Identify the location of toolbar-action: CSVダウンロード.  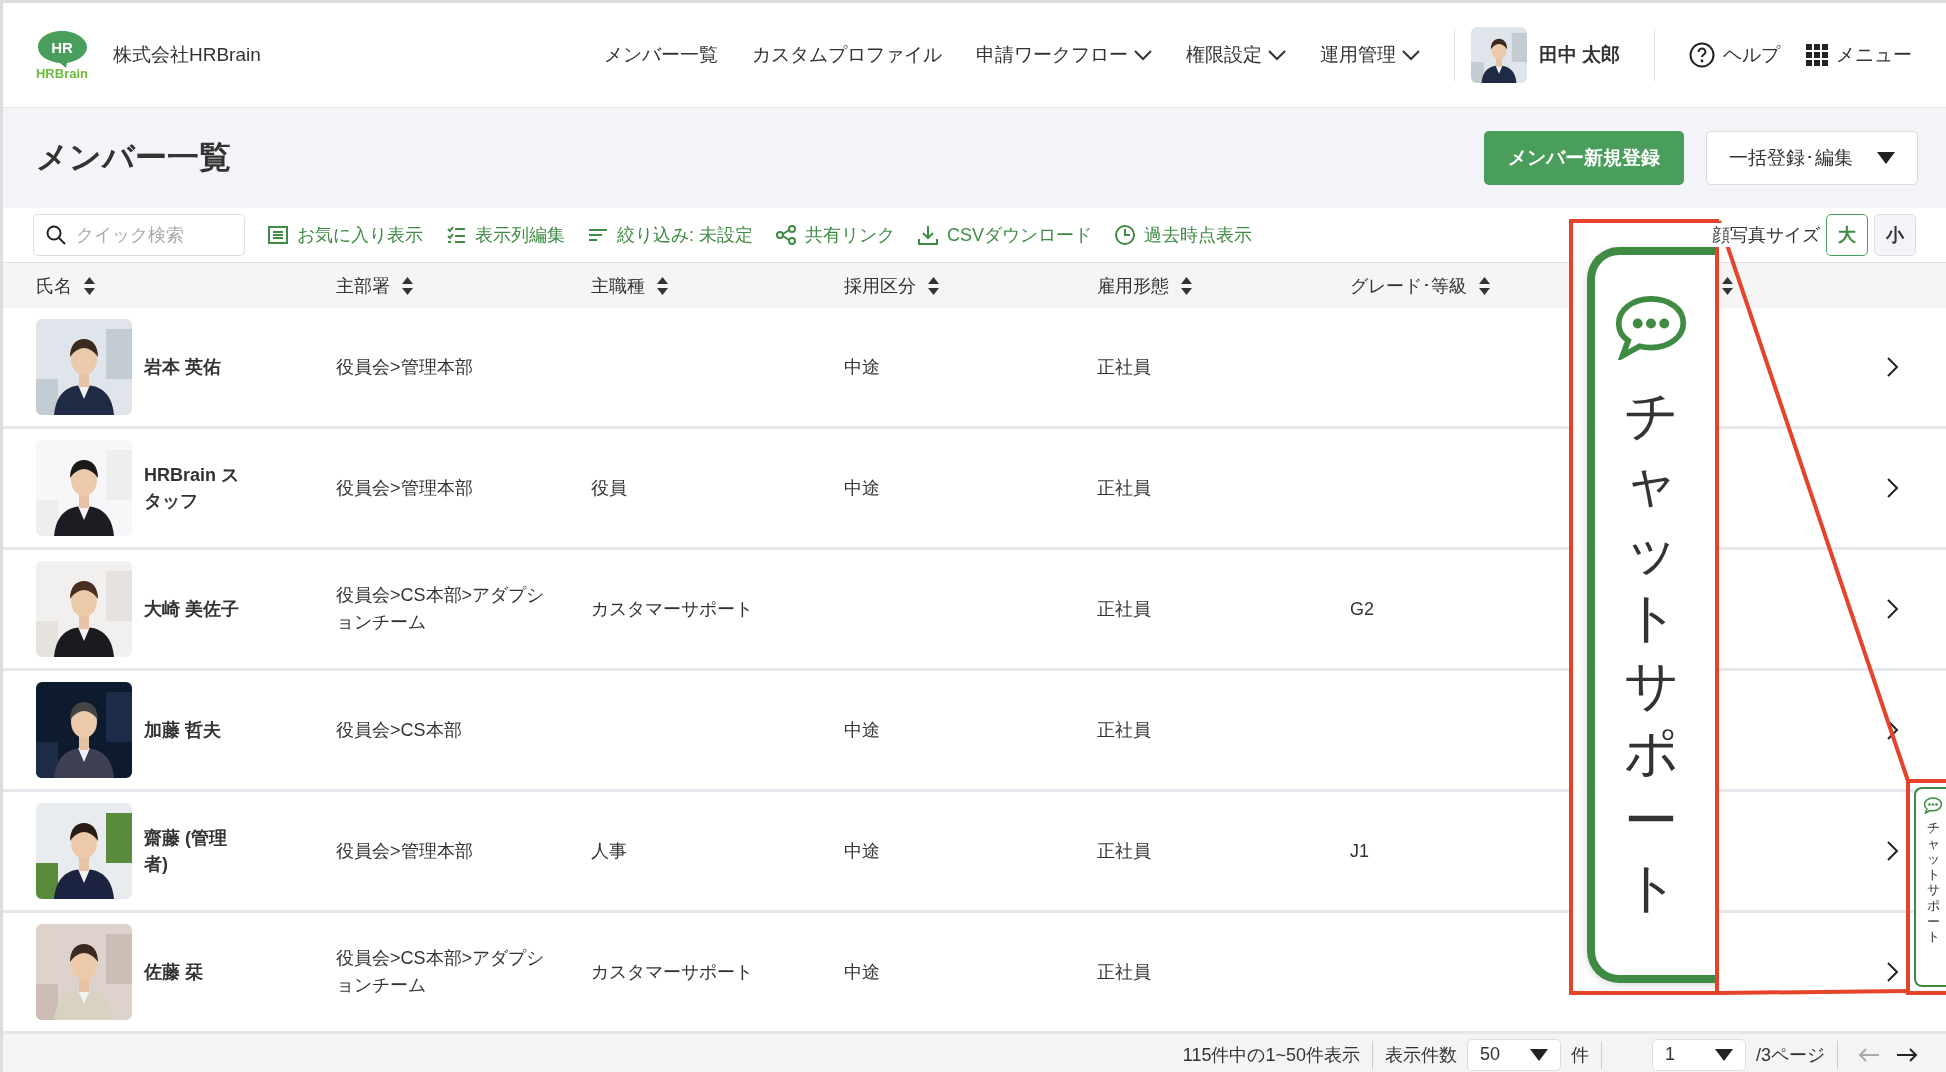
(1005, 235).